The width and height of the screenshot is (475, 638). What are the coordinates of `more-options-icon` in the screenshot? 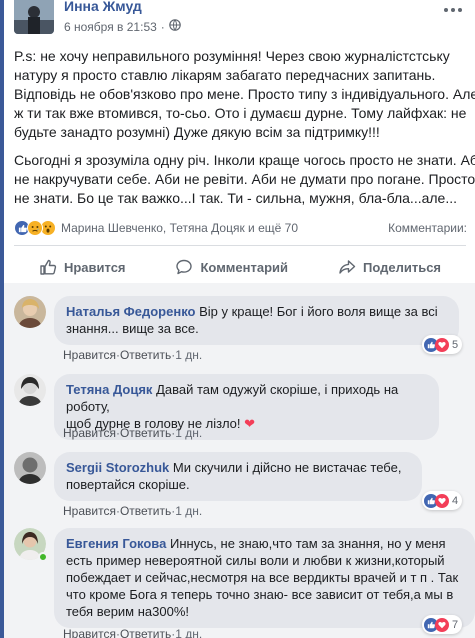 It's located at (453, 7).